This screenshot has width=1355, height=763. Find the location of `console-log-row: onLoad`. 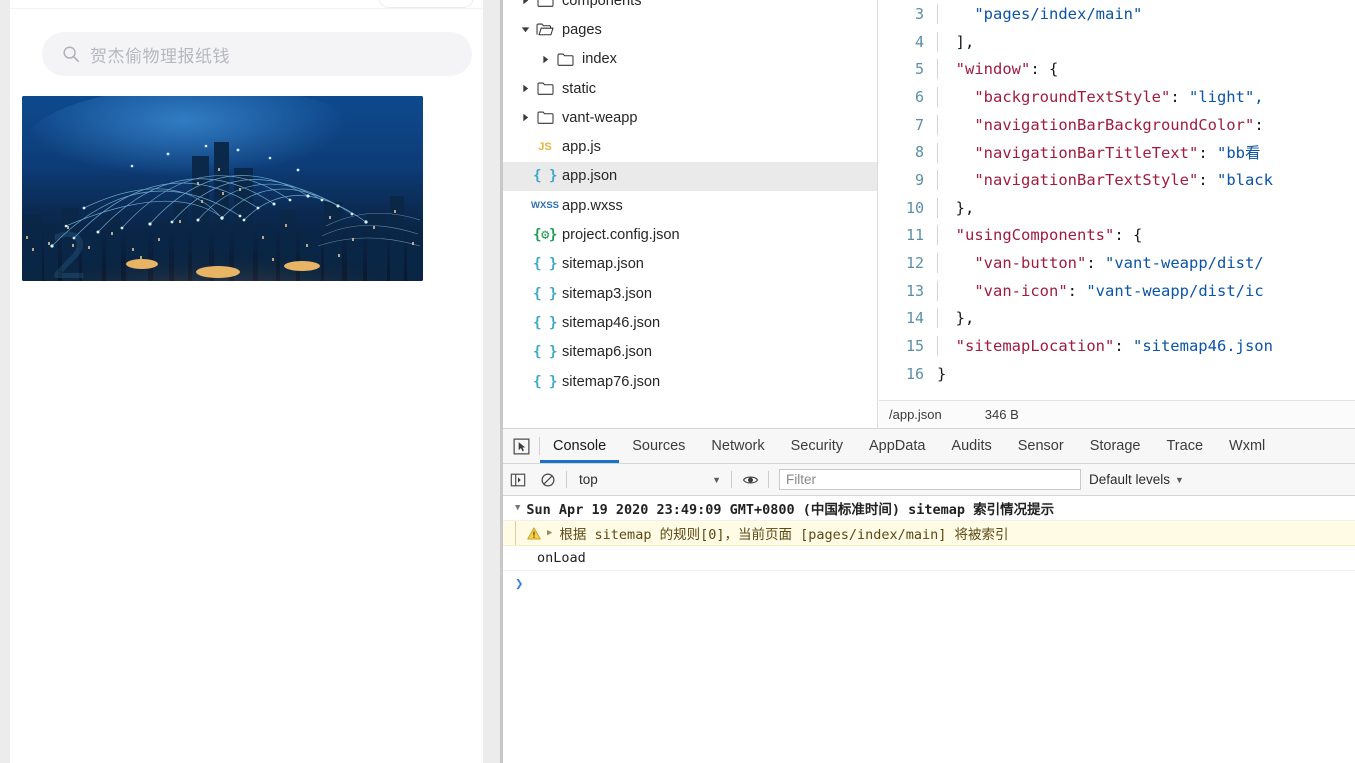

console-log-row: onLoad is located at coordinates (929, 558).